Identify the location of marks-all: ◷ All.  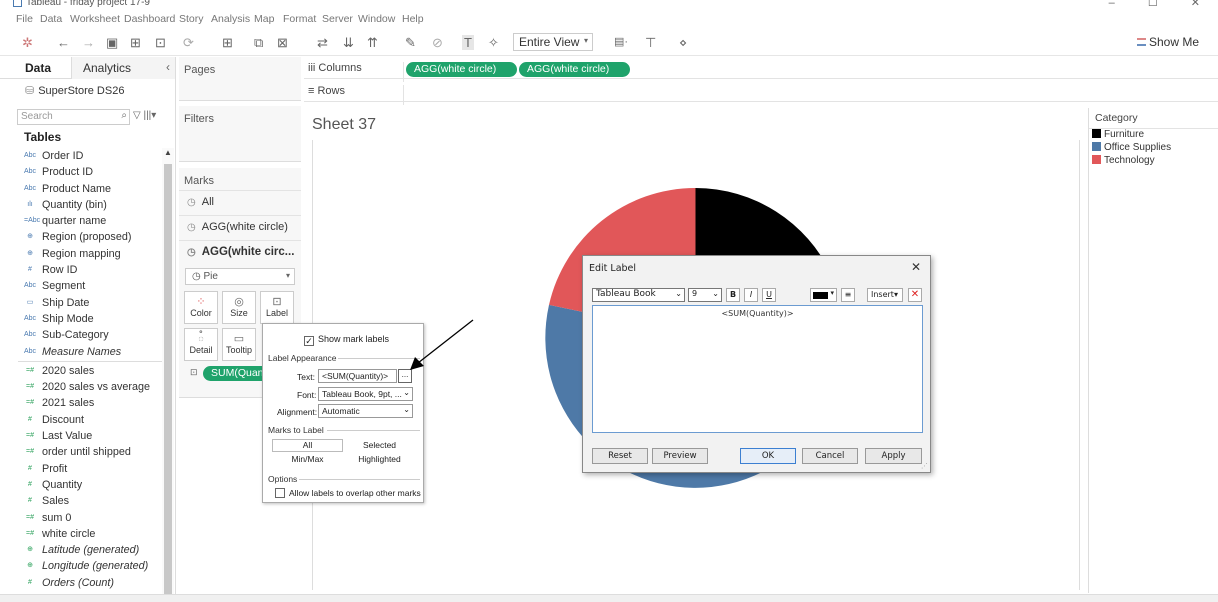
(240, 202).